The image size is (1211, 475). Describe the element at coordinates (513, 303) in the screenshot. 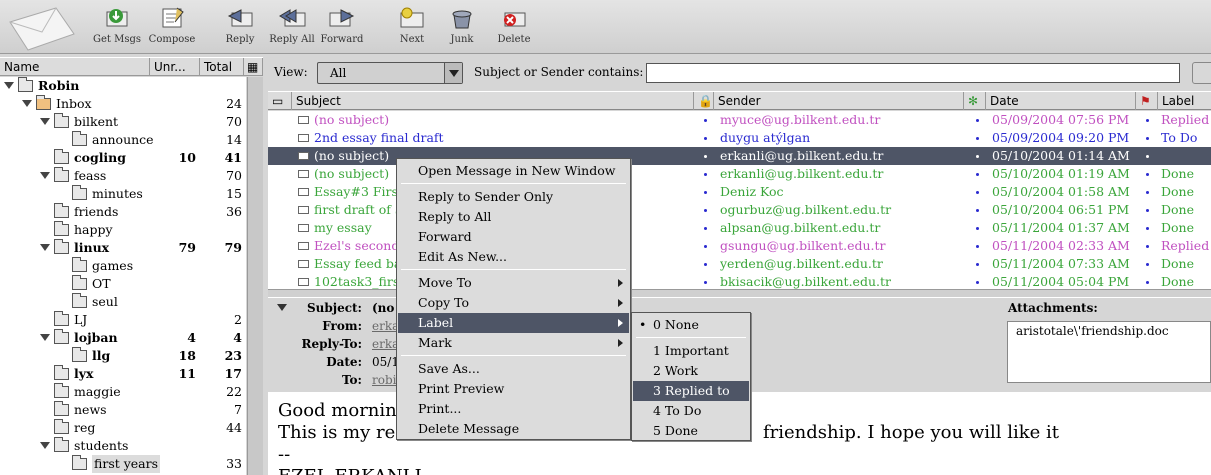

I see `menu-item-copy-to: Copy To` at that location.